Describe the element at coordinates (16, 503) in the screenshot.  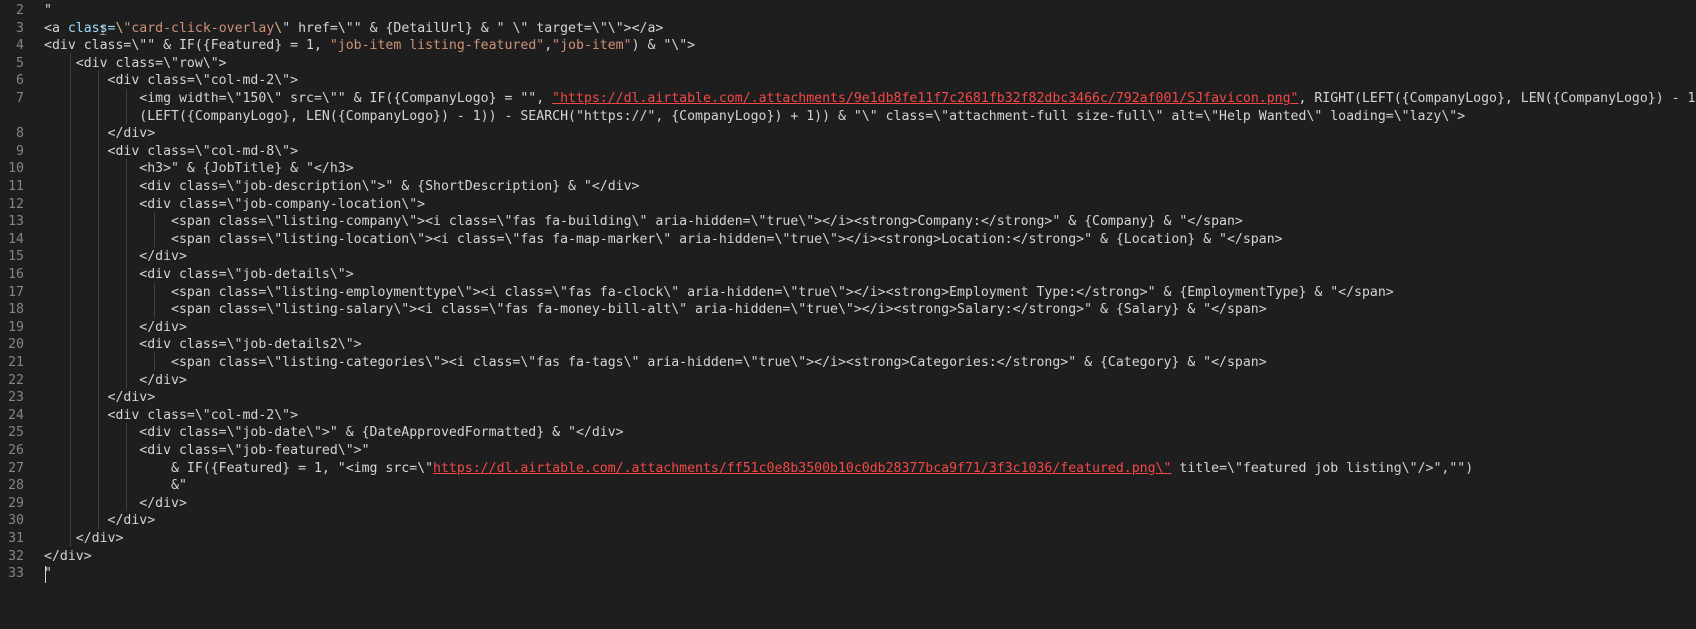
I see `line-number: 29` at that location.